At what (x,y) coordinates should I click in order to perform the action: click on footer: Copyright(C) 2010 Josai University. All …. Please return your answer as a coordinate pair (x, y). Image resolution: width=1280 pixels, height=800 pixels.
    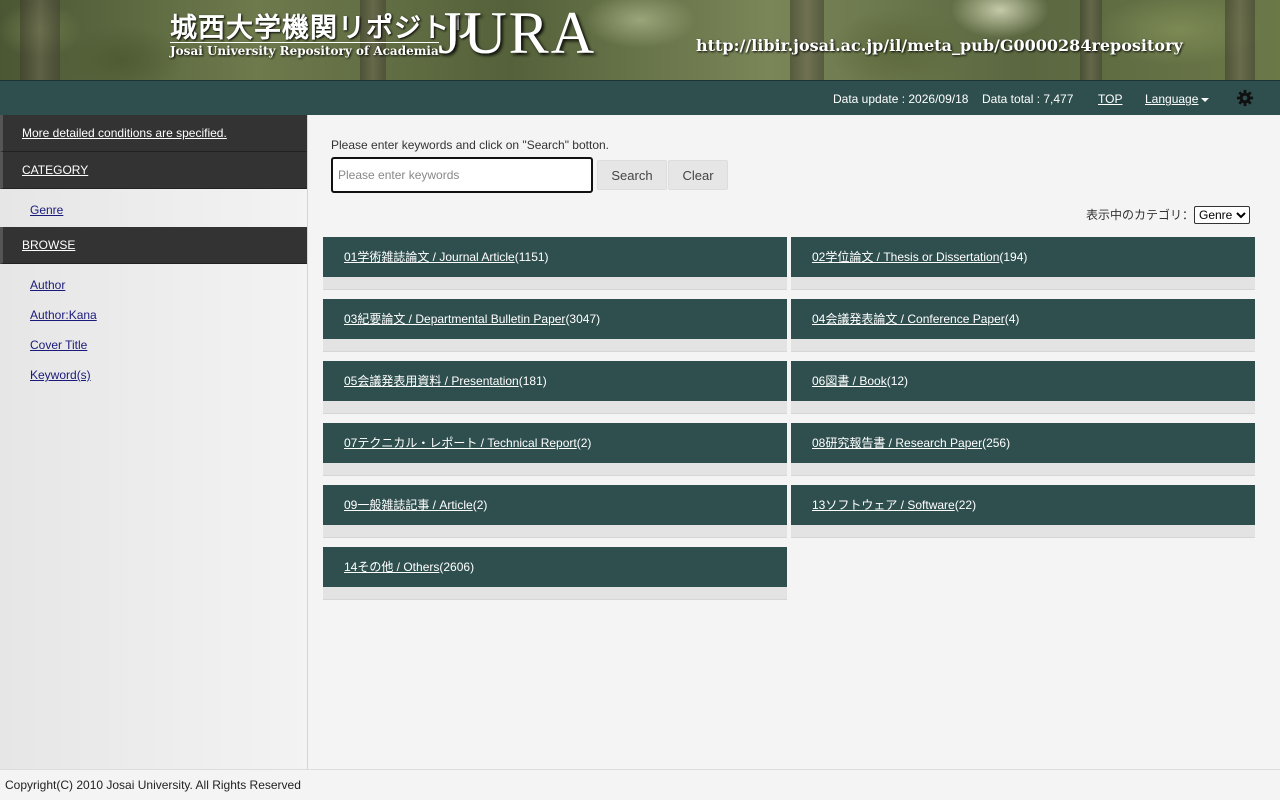
    Looking at the image, I should click on (640, 784).